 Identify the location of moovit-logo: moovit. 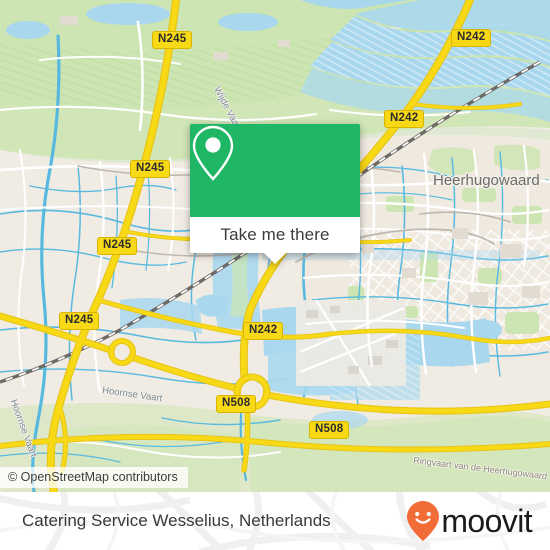
(469, 521).